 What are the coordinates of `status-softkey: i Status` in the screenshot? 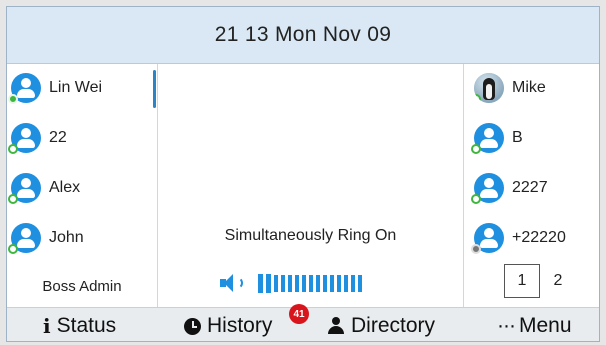 It's located at (80, 324).